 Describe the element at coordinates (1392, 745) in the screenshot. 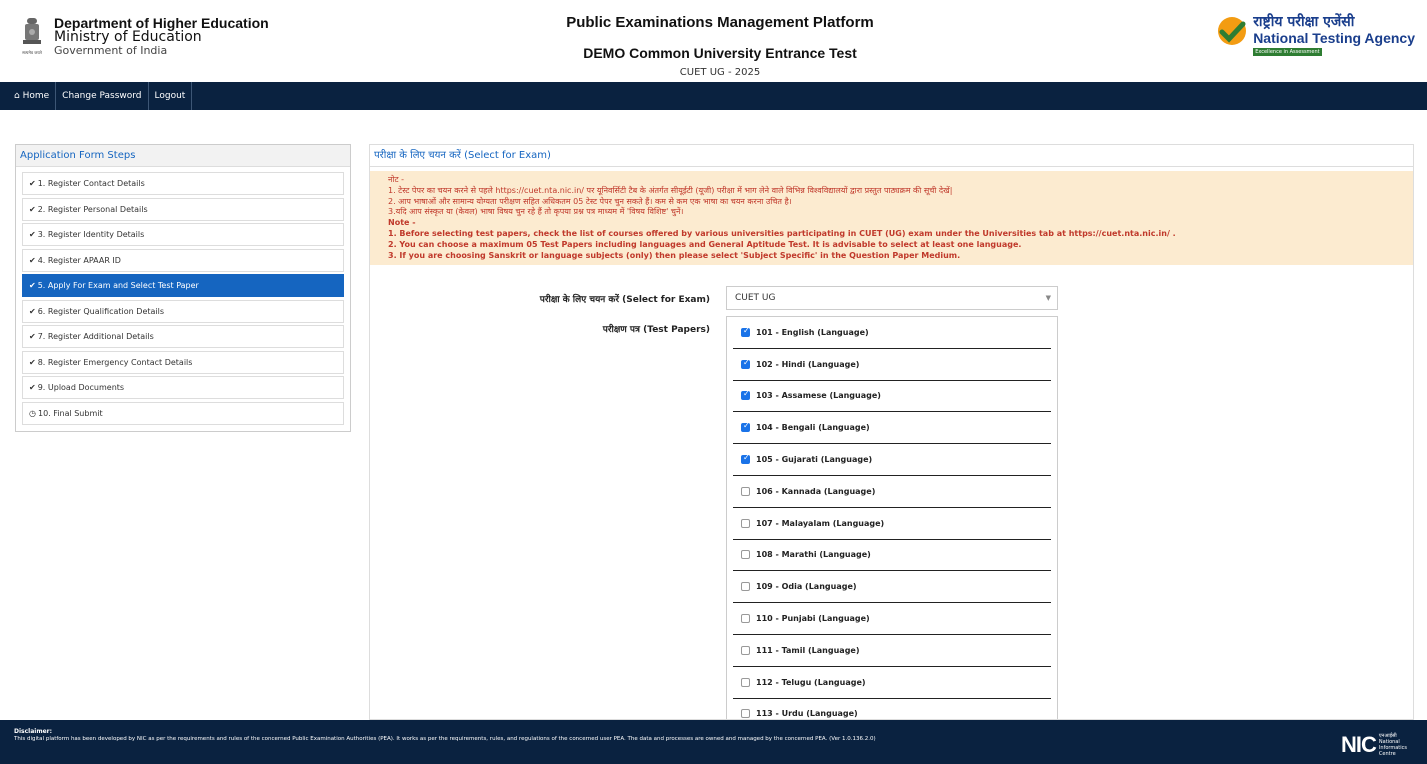

I see `nic-logo-caption: एनआईसी National Informatics Centre` at that location.